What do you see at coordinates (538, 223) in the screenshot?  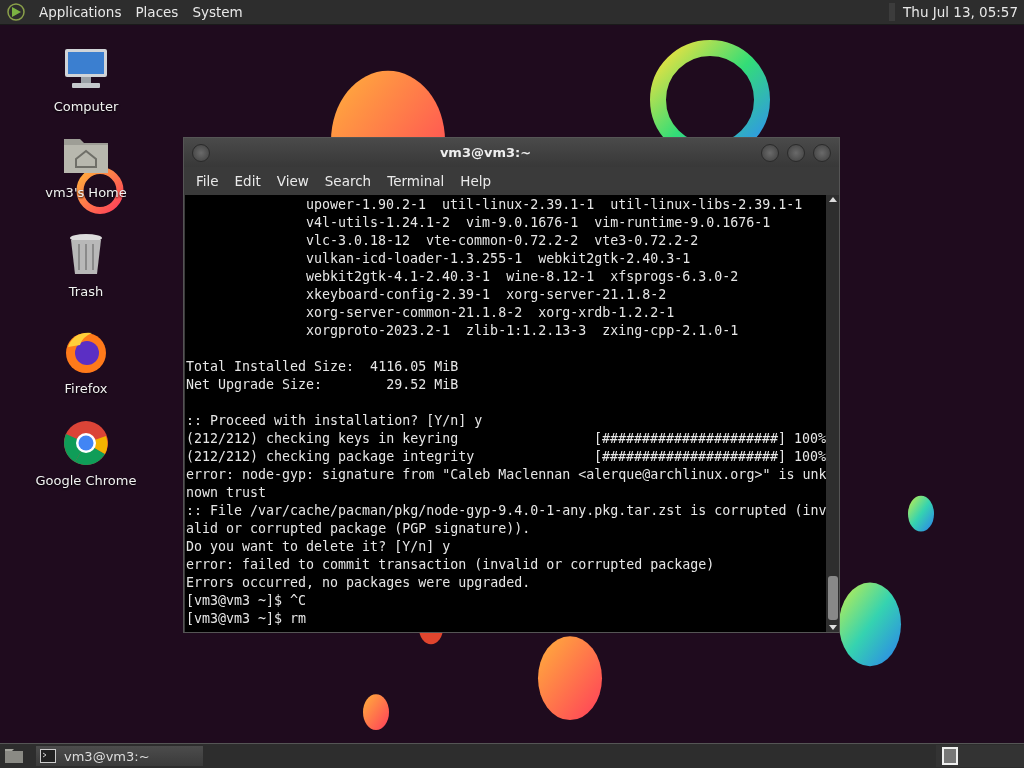 I see `terminal-line: v4l-utils-1.24.1-2 vim-9.0.1676-1 vim-runtime-9.0.1676-1` at bounding box center [538, 223].